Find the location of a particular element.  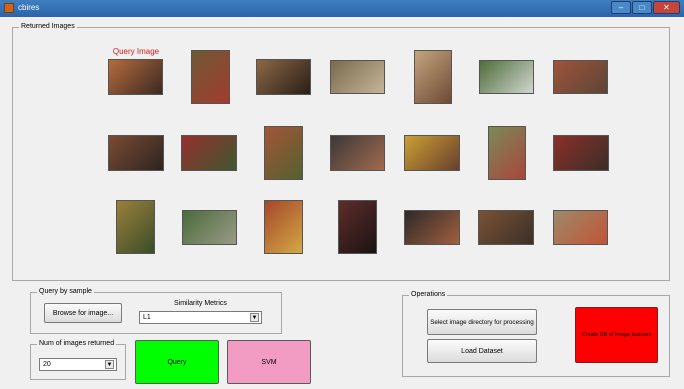

num-images-title: Num of images returned is located at coordinates (77, 343).